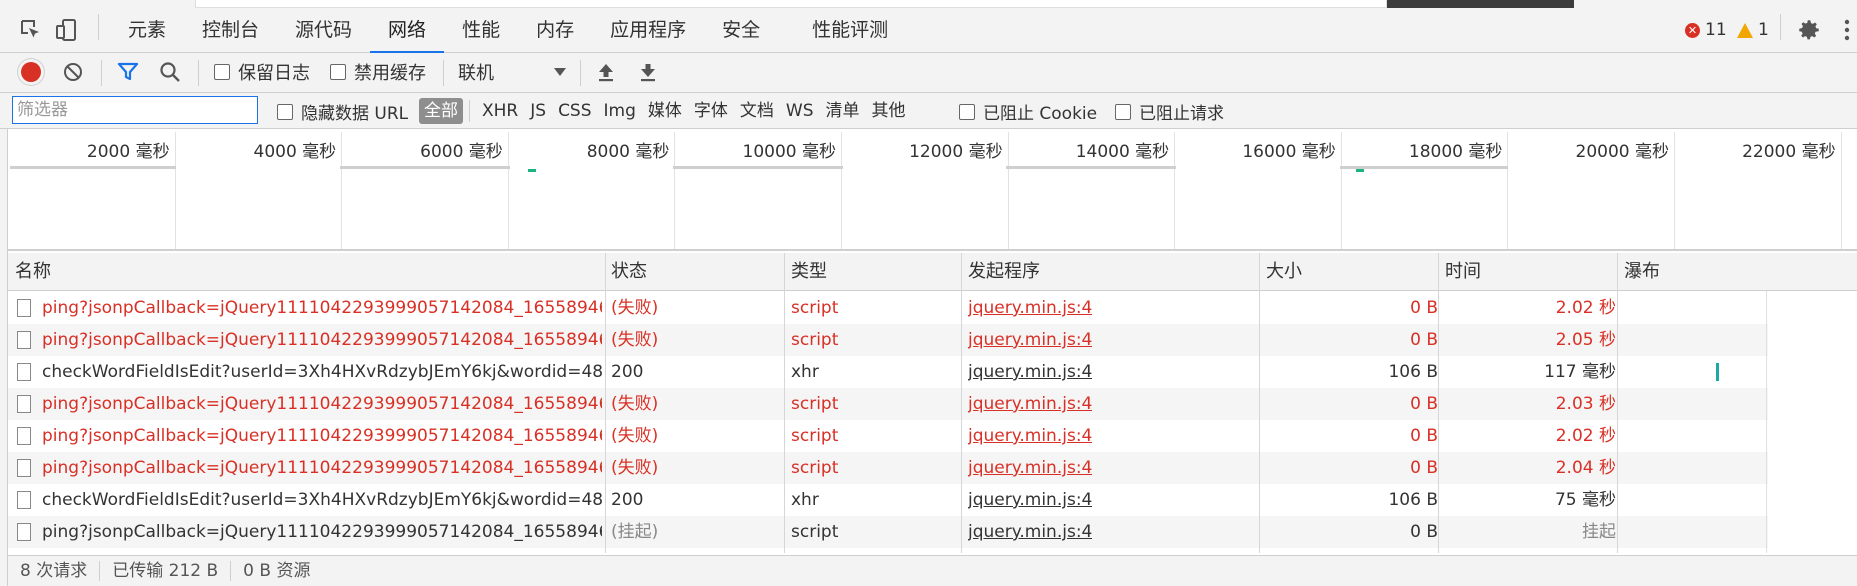 This screenshot has height=586, width=1857. I want to click on type-filter-doc: 文档, so click(757, 111).